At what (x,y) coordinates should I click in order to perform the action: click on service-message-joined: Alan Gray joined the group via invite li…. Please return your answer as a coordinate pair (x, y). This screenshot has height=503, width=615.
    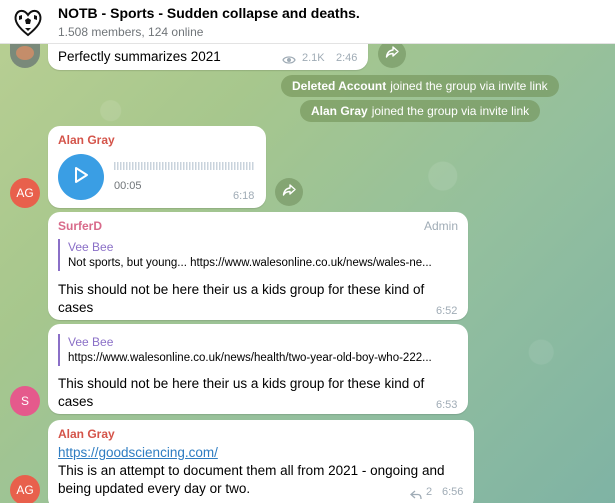
    Looking at the image, I should click on (420, 111).